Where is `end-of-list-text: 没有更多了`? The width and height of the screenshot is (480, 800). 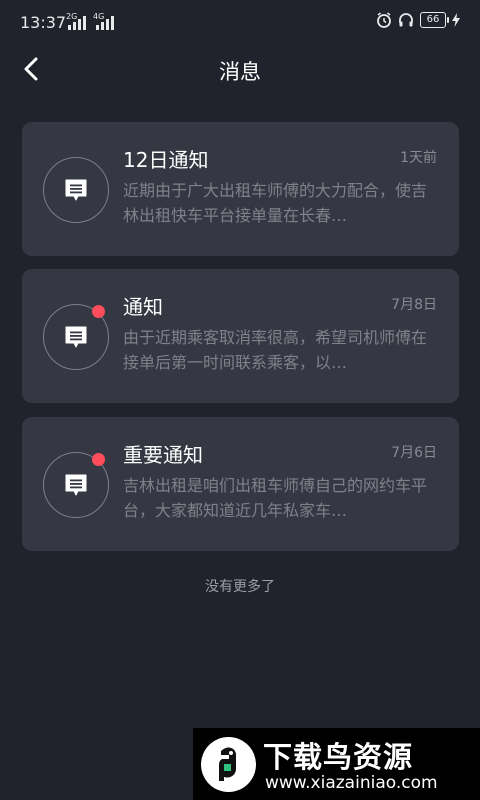
end-of-list-text: 没有更多了 is located at coordinates (240, 587).